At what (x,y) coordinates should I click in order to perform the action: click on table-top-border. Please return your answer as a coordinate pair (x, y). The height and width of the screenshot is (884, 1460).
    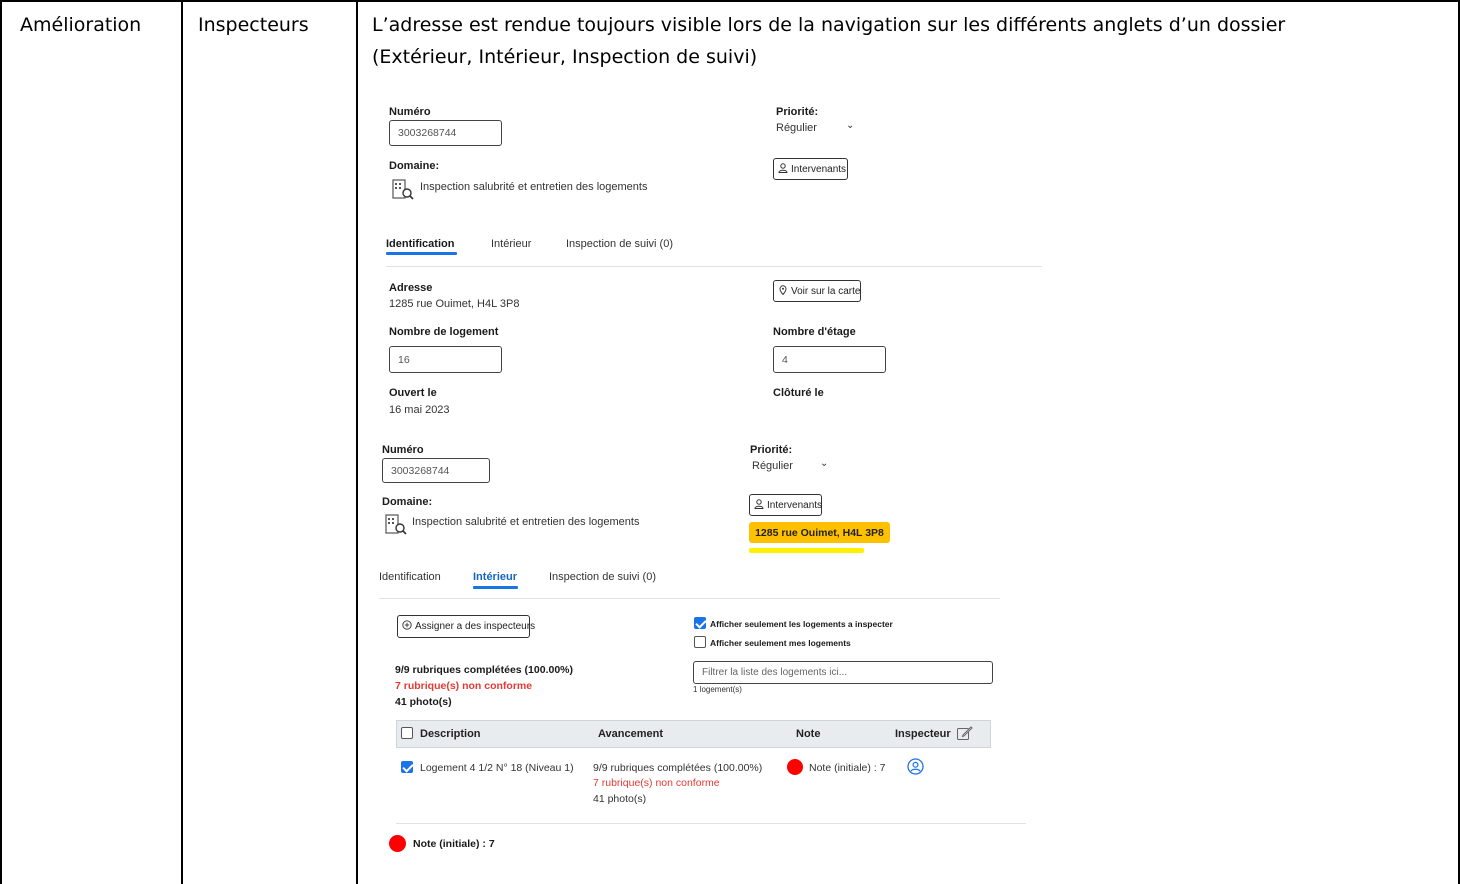
    Looking at the image, I should click on (730, 1).